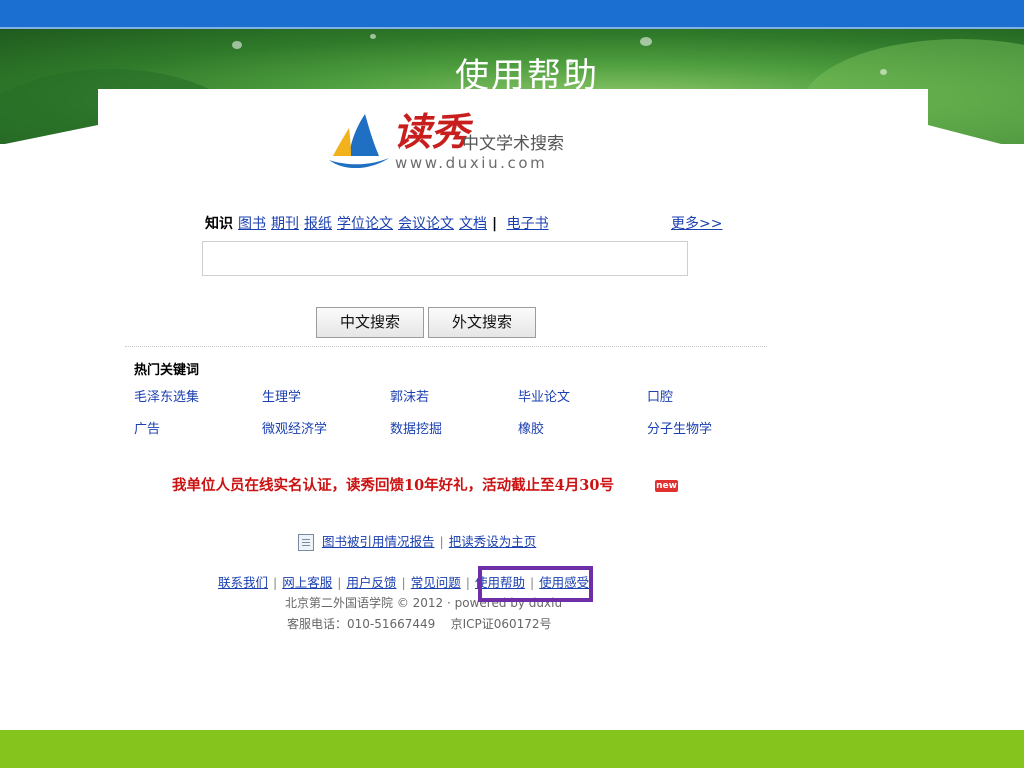 This screenshot has width=1024, height=768. What do you see at coordinates (493, 541) in the screenshot?
I see `set-homepage-link: 把读秀设为主页` at bounding box center [493, 541].